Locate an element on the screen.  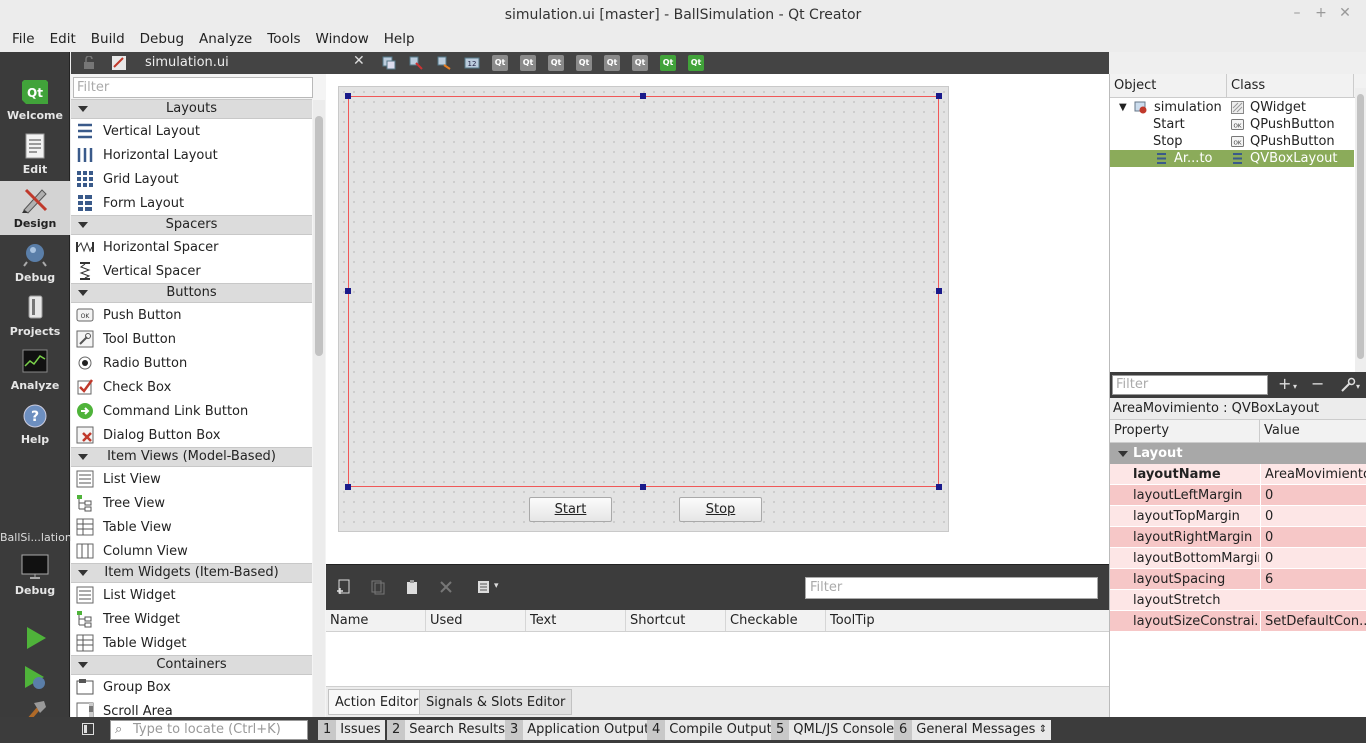
column-header: Shortcut is located at coordinates (676, 620).